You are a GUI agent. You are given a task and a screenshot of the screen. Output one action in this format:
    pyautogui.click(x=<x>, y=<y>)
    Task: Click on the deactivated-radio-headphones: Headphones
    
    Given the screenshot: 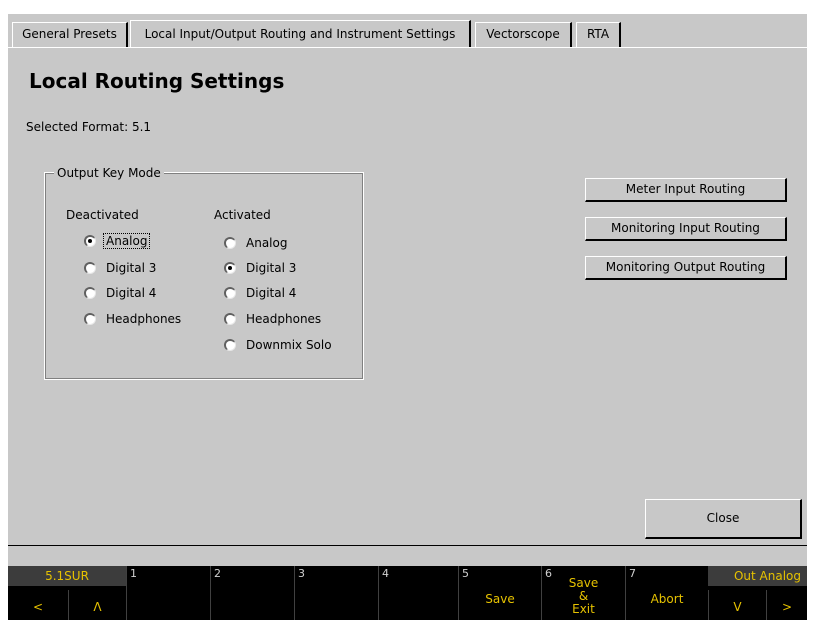 What is the action you would take?
    pyautogui.click(x=132, y=319)
    